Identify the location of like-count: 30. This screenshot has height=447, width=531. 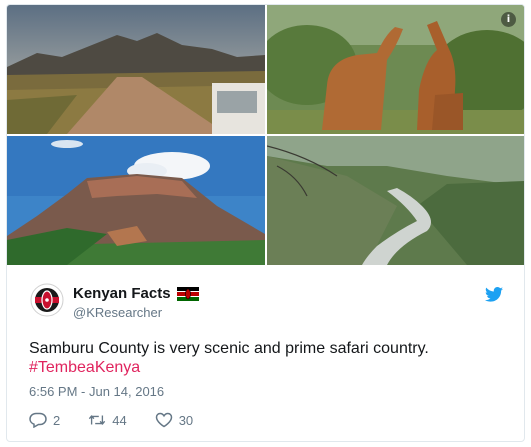
(186, 420).